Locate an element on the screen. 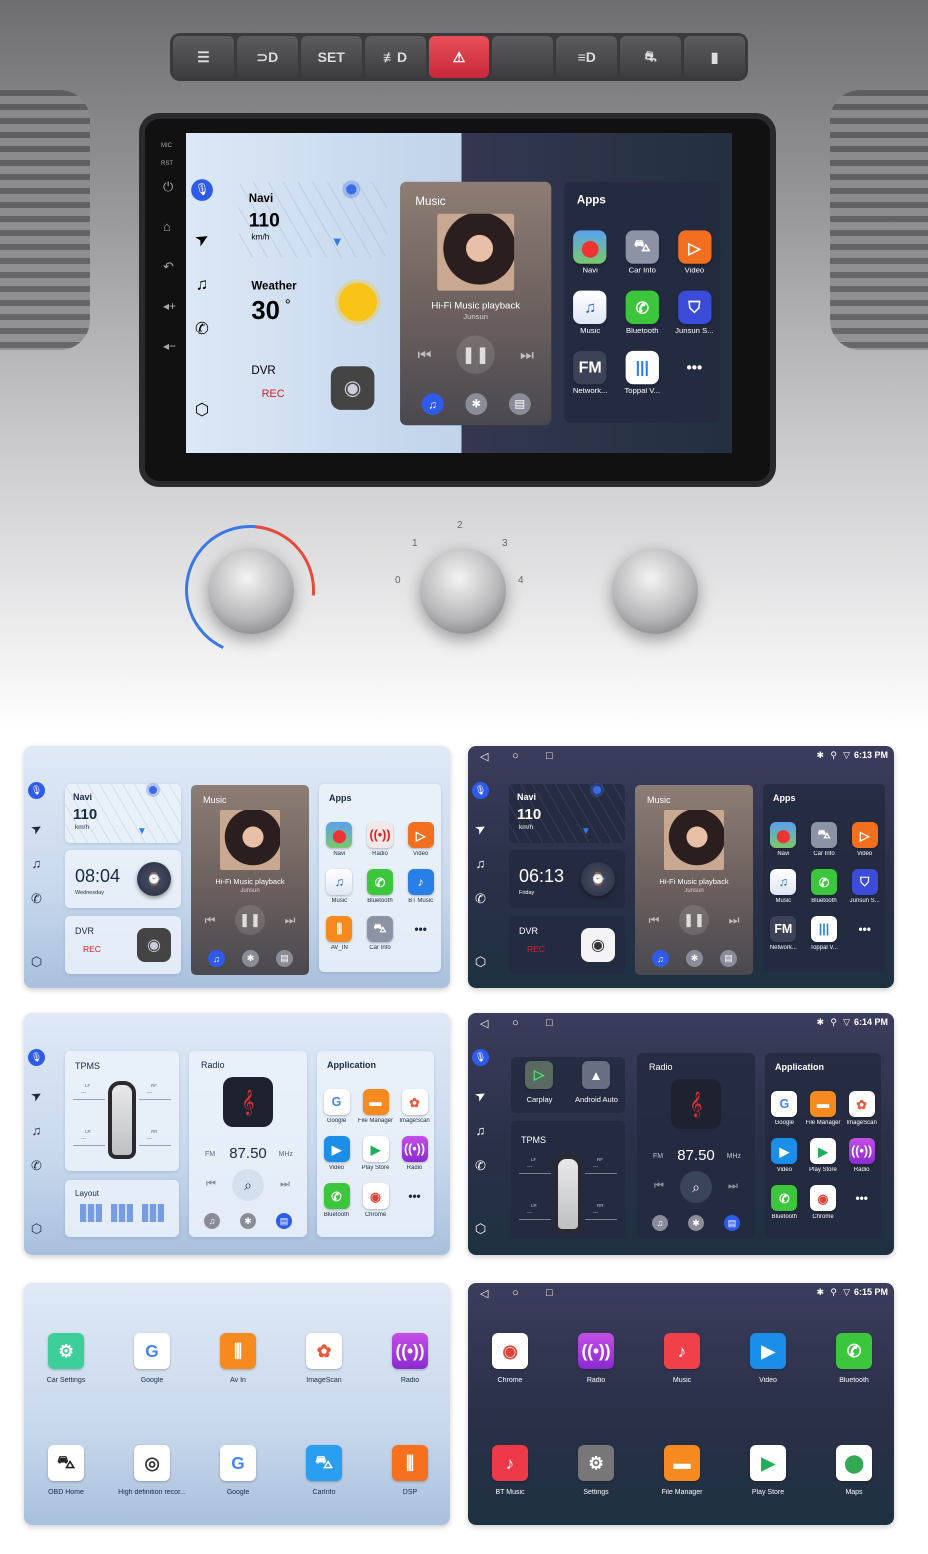 The width and height of the screenshot is (928, 1554). hardware-button: SET is located at coordinates (331, 57).